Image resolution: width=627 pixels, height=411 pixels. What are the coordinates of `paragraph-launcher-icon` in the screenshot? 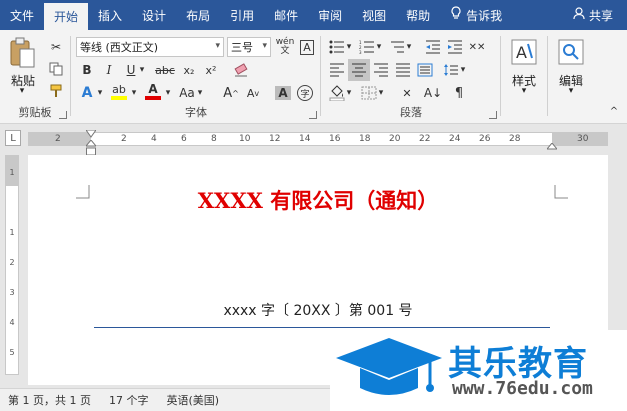 It's located at (493, 115).